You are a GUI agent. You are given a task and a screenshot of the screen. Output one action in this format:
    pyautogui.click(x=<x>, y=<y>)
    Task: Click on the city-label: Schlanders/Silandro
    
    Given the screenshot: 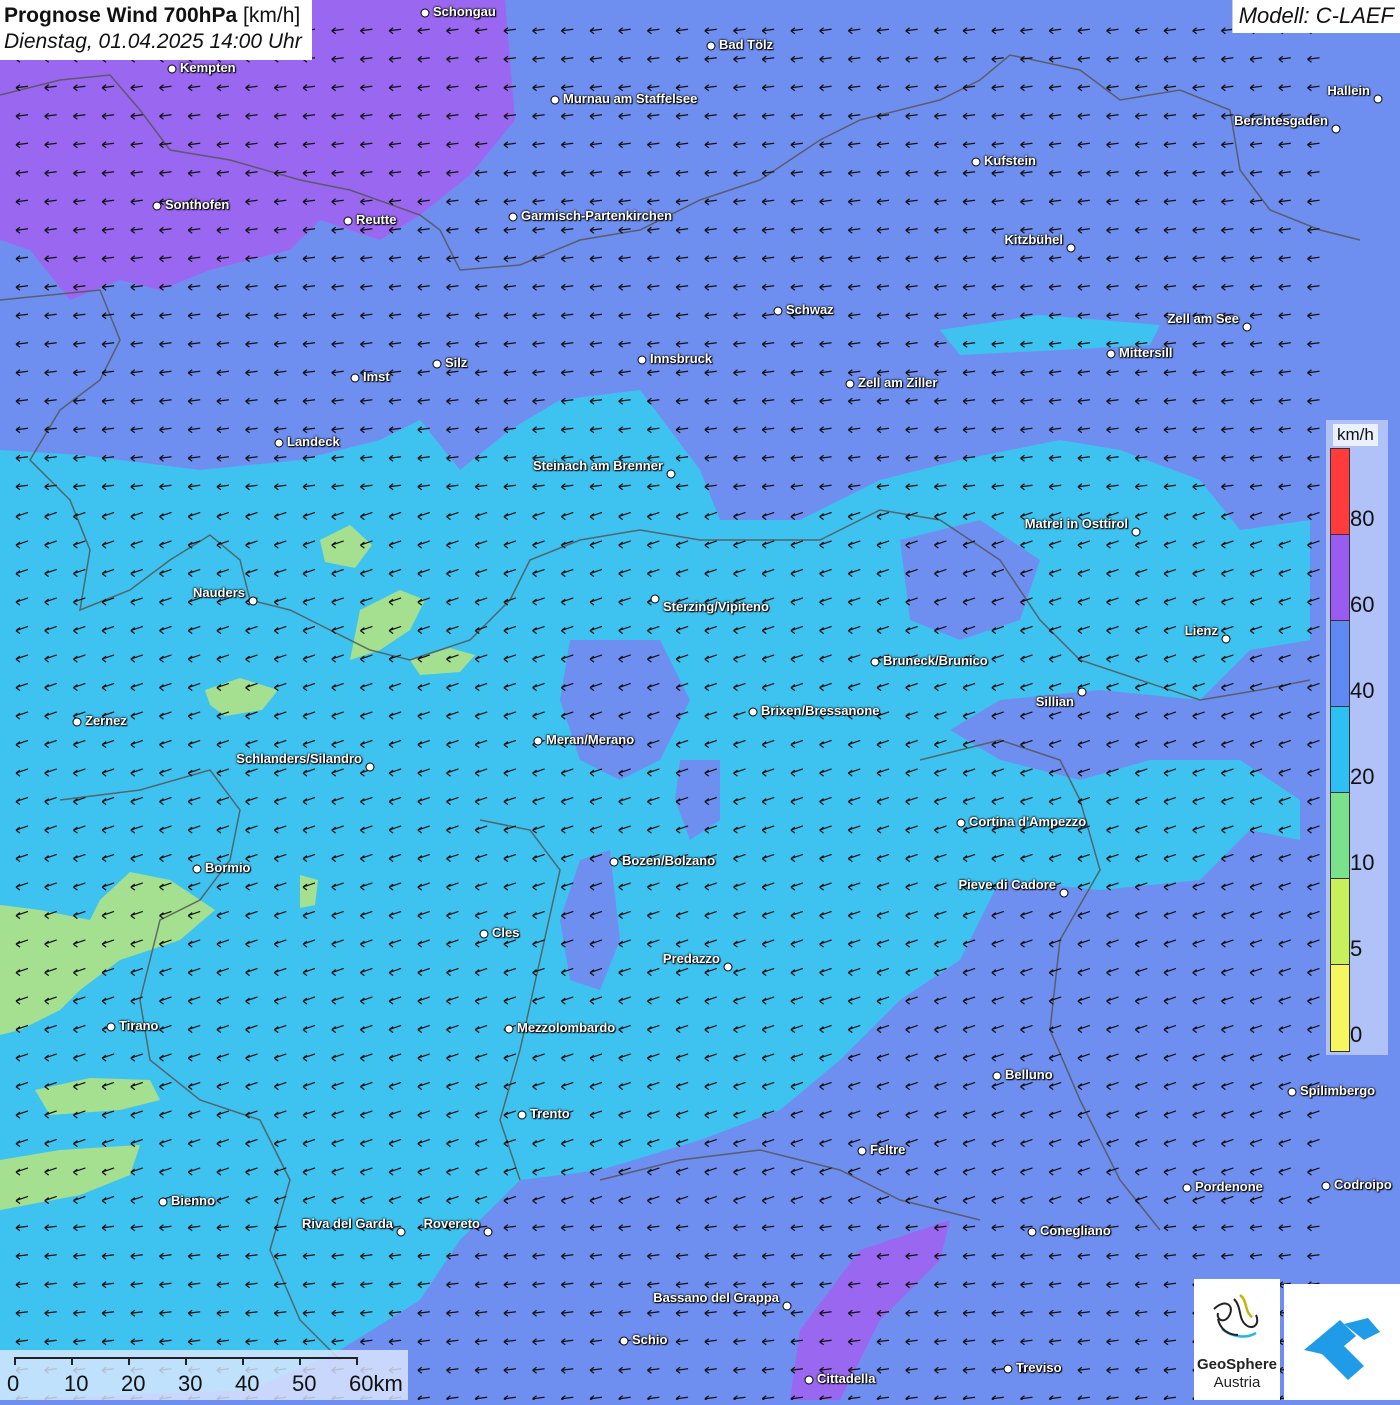 What is the action you would take?
    pyautogui.click(x=299, y=758)
    